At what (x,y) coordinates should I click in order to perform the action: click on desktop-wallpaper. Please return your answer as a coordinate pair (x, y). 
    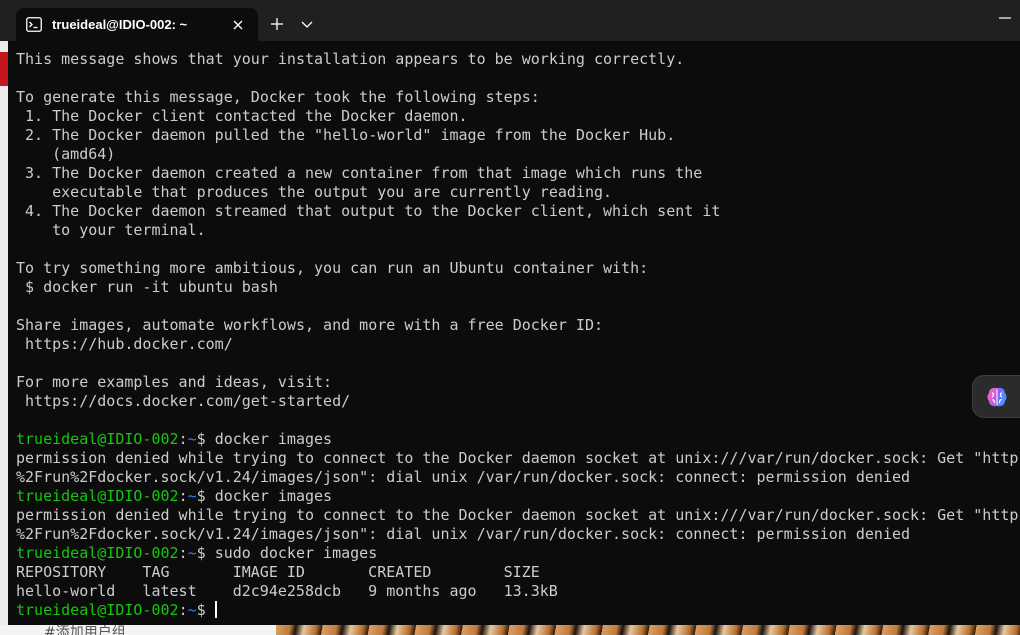
    Looking at the image, I should click on (648, 630).